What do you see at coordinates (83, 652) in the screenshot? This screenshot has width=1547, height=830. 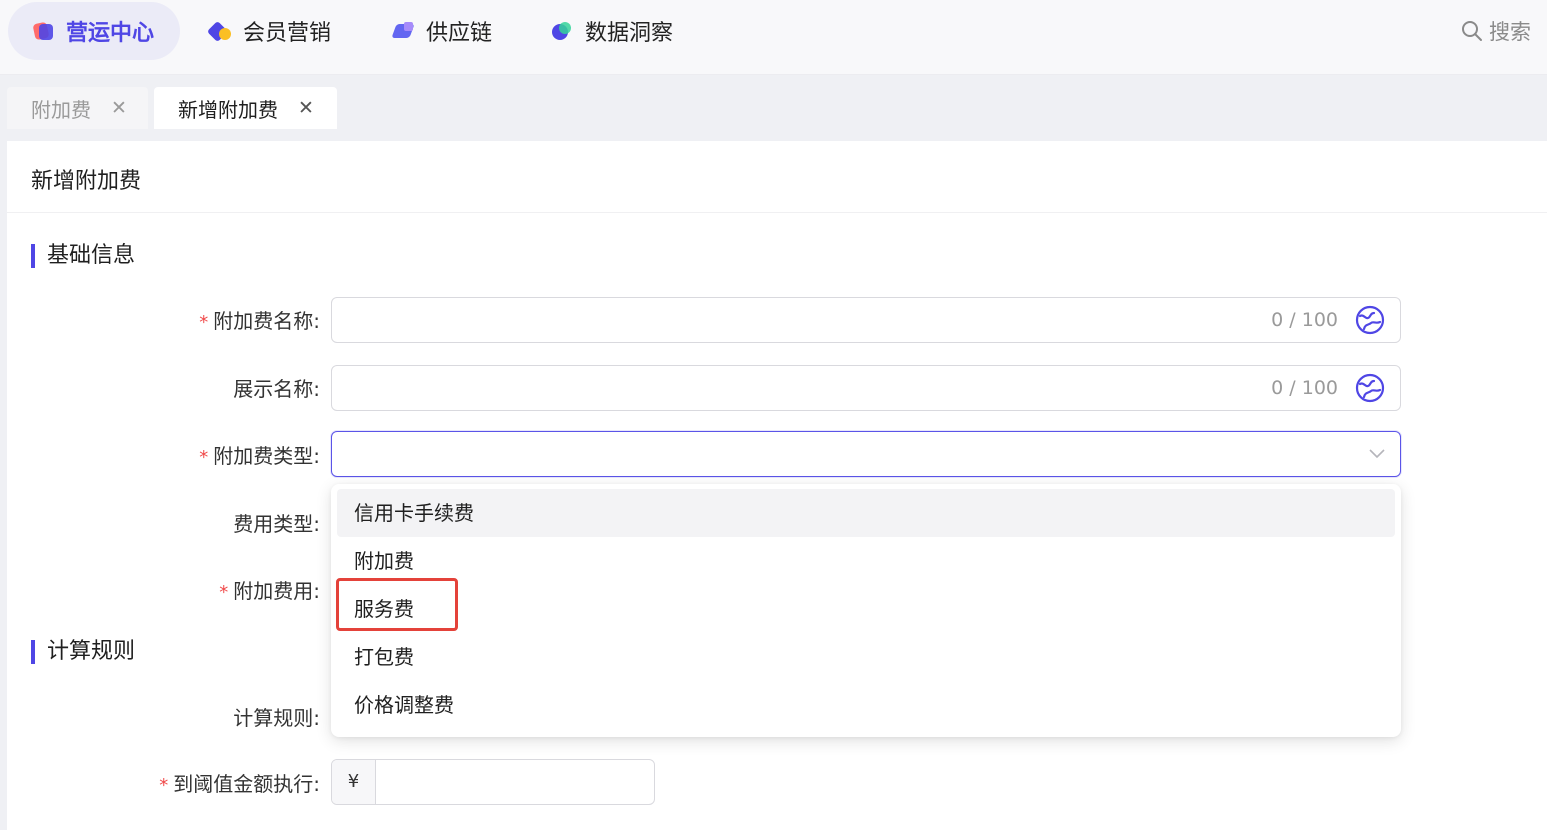 I see `section-title-calc-rules: 计算规则` at bounding box center [83, 652].